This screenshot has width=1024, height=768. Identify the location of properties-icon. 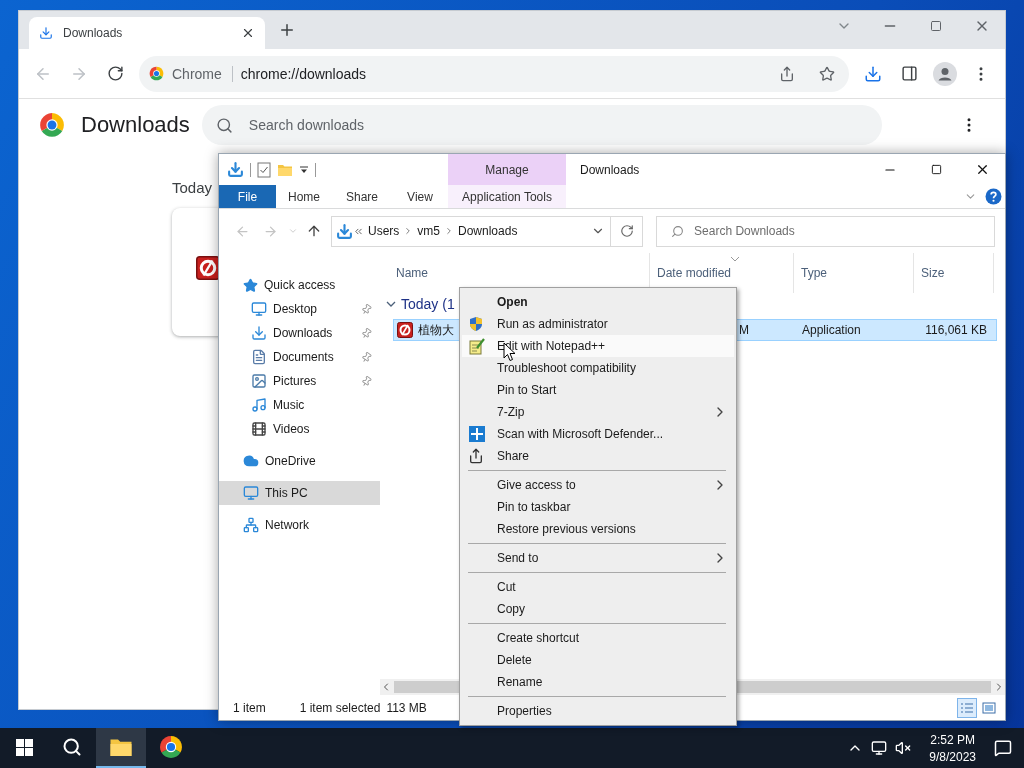
(264, 169).